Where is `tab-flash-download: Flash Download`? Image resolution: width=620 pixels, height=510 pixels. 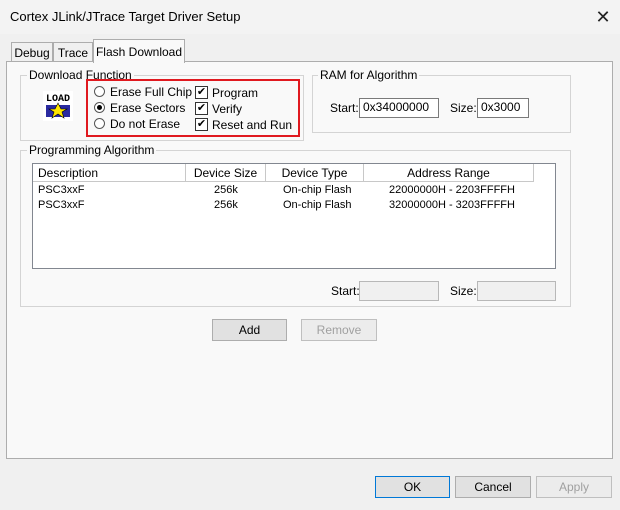
tab-flash-download: Flash Download is located at coordinates (139, 51).